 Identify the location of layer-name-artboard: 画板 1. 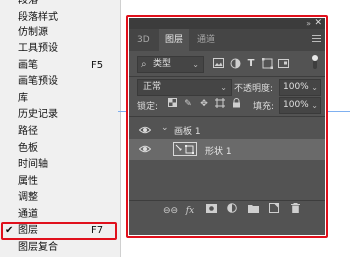
(187, 132).